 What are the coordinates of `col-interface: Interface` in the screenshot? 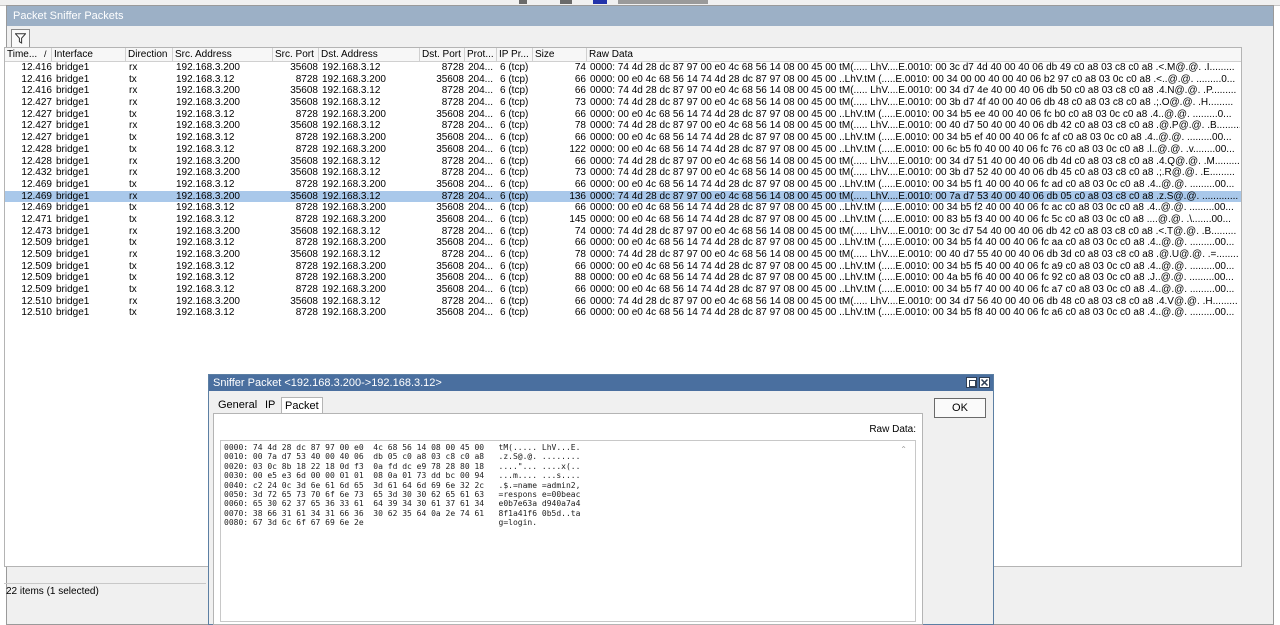 It's located at (89, 54).